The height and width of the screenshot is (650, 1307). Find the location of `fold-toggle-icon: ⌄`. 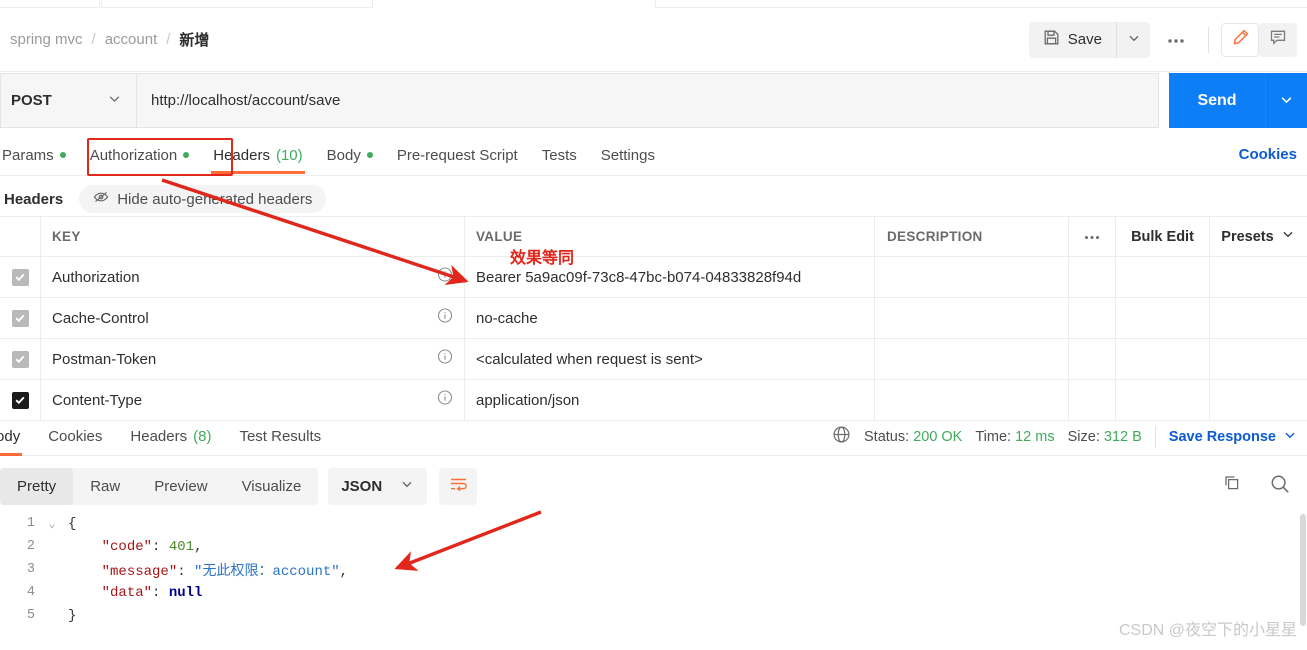

fold-toggle-icon: ⌄ is located at coordinates (52, 523).